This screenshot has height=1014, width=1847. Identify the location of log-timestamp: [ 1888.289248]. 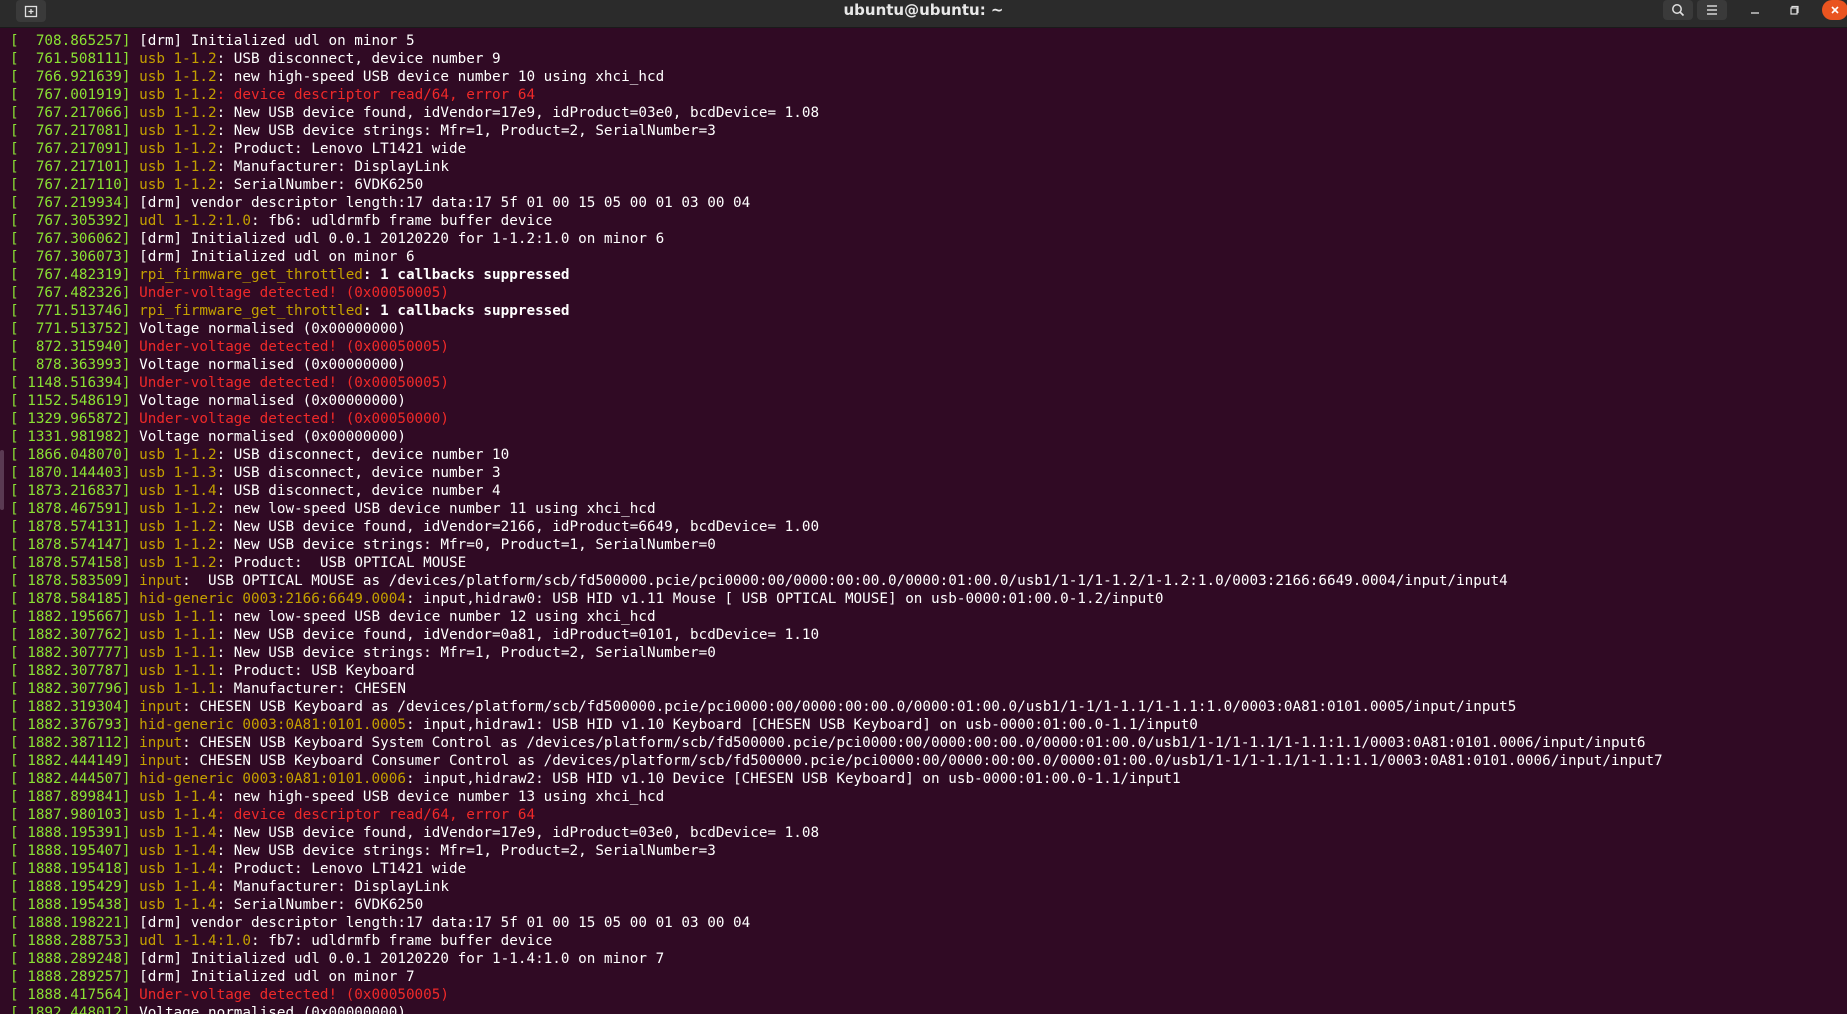
(70, 959).